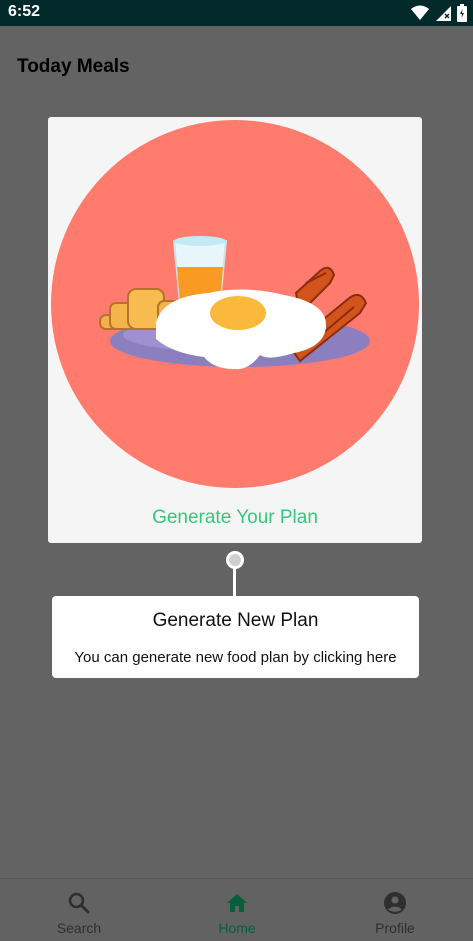 This screenshot has height=941, width=473. I want to click on nav-label-profile: Profile, so click(395, 928).